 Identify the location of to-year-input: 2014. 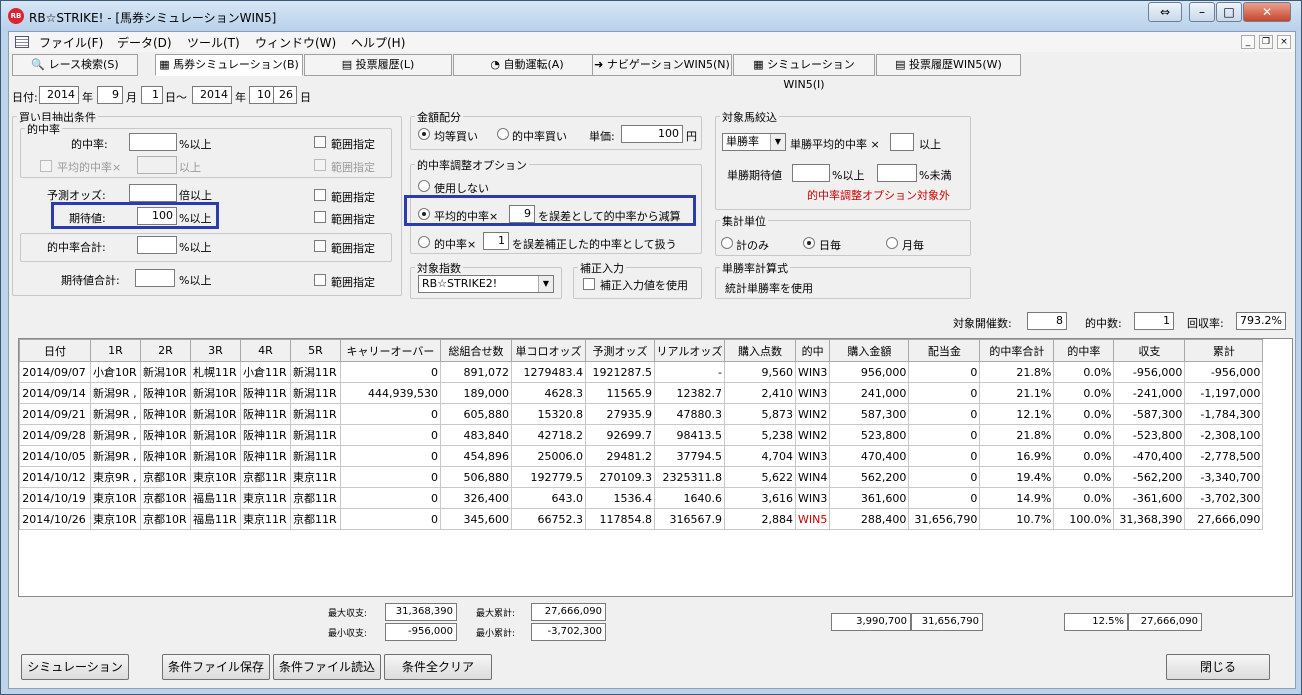
(212, 95).